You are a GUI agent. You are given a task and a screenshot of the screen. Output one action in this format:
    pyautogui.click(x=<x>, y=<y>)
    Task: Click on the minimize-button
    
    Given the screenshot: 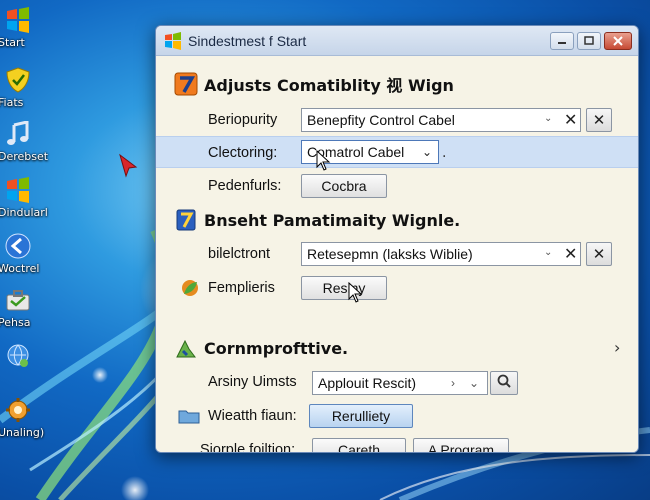 What is the action you would take?
    pyautogui.click(x=562, y=40)
    